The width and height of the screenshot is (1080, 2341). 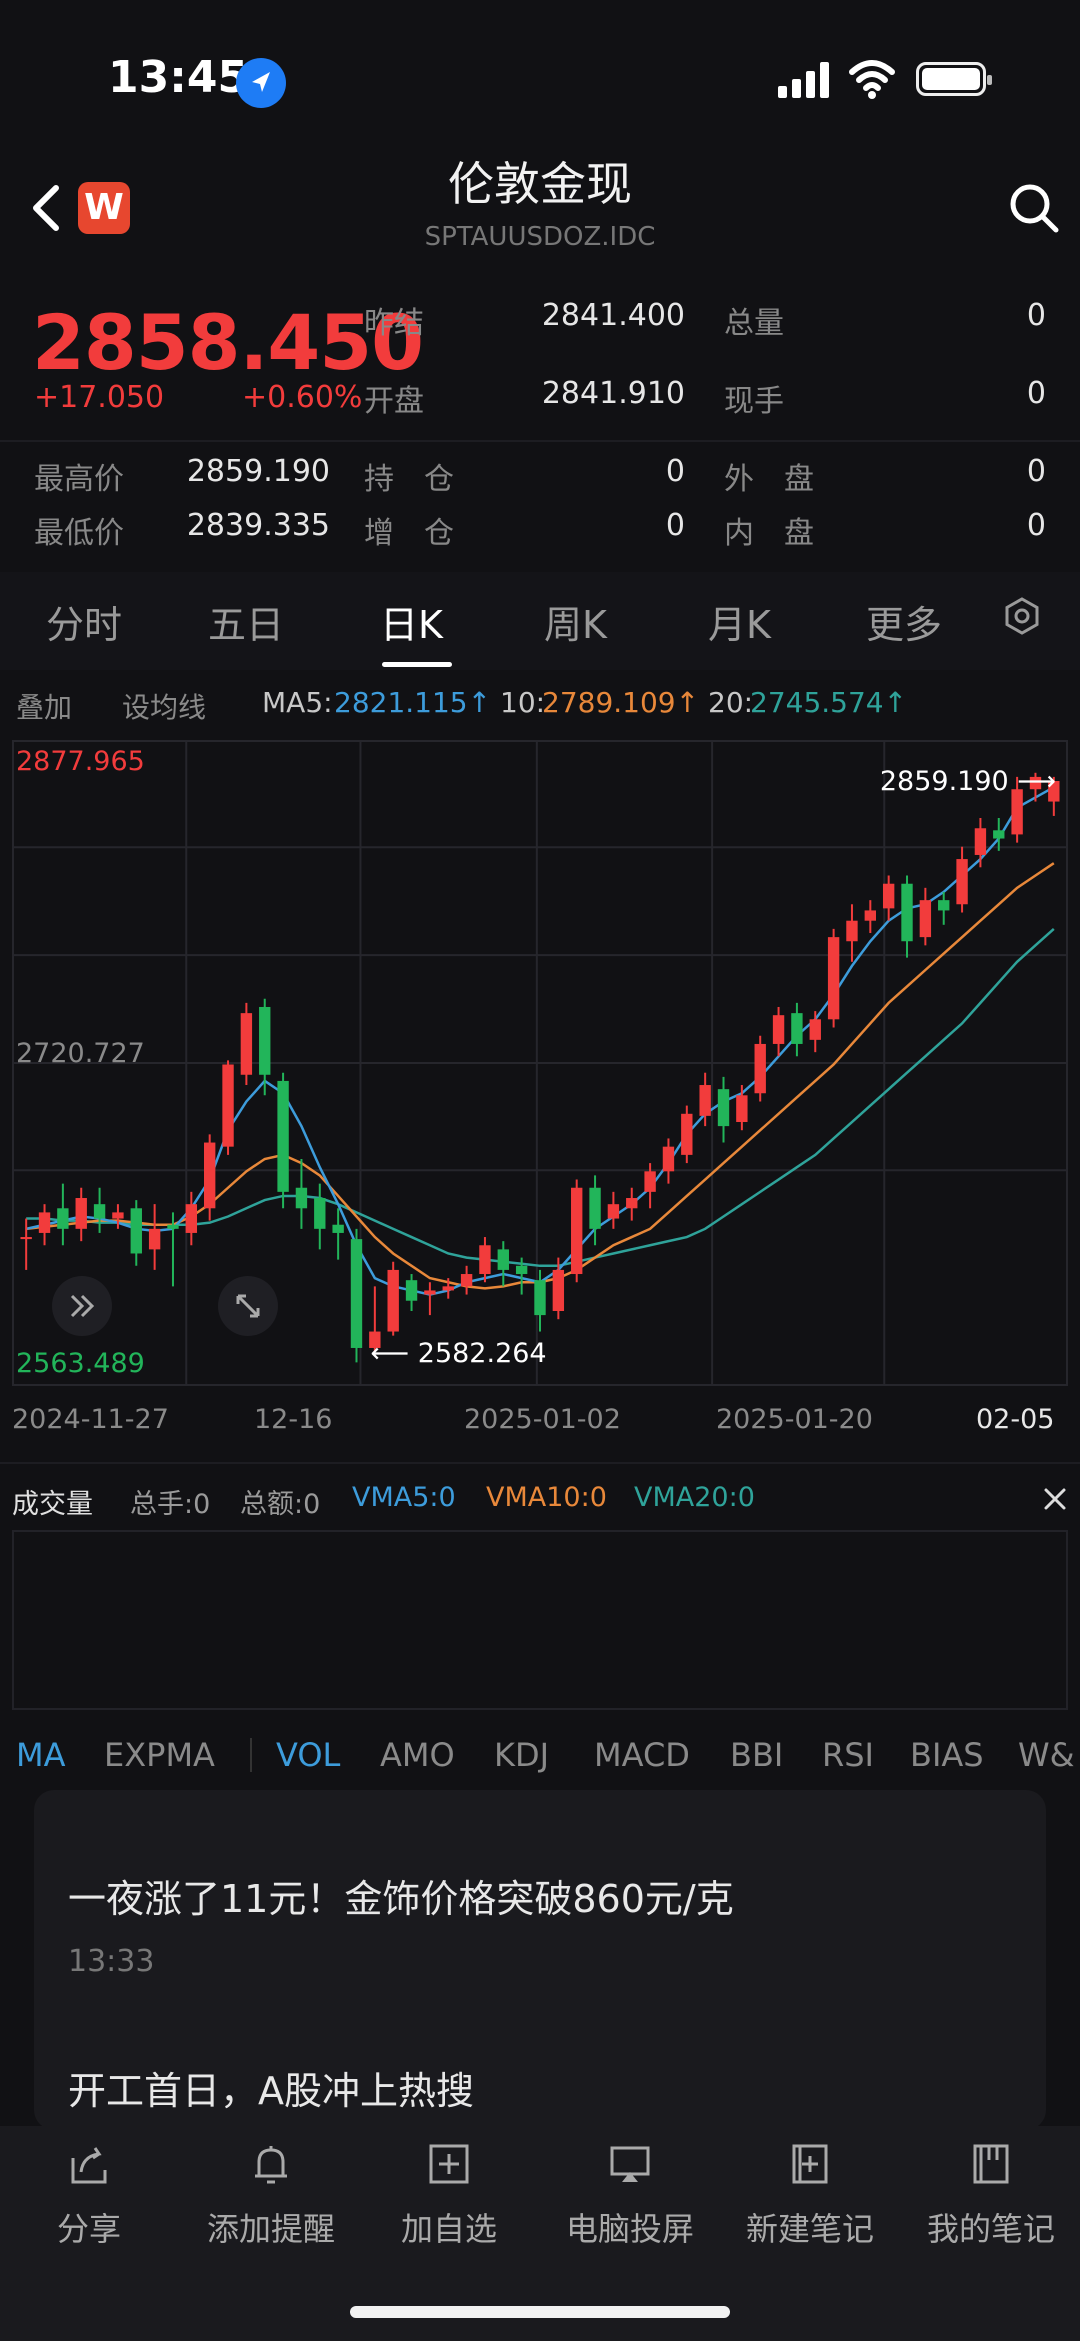 What do you see at coordinates (449, 2195) in the screenshot?
I see `add-watchlist-button: 加自选` at bounding box center [449, 2195].